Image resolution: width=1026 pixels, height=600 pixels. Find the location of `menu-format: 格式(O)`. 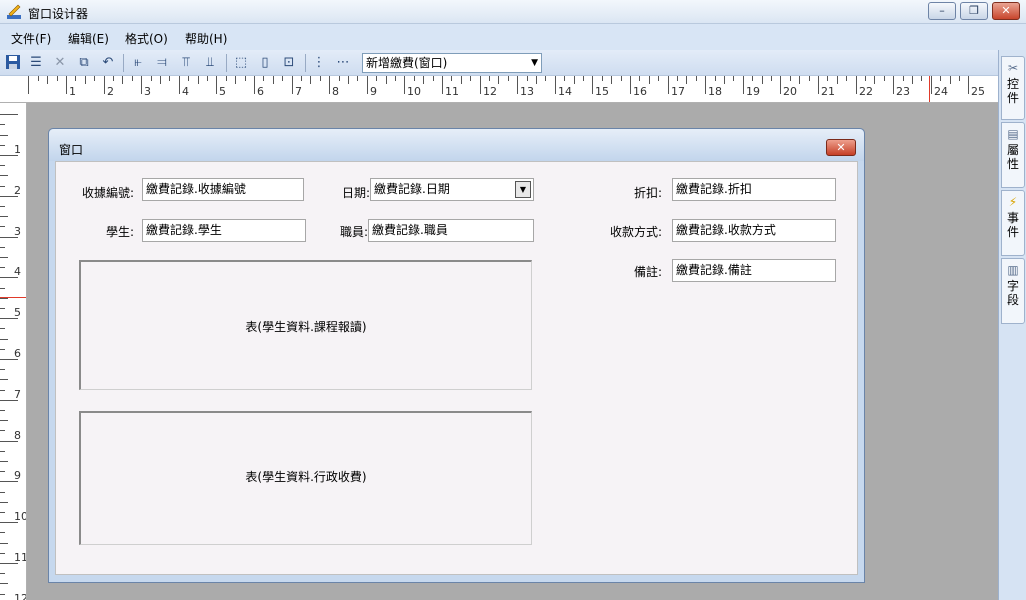

menu-format: 格式(O) is located at coordinates (146, 38).